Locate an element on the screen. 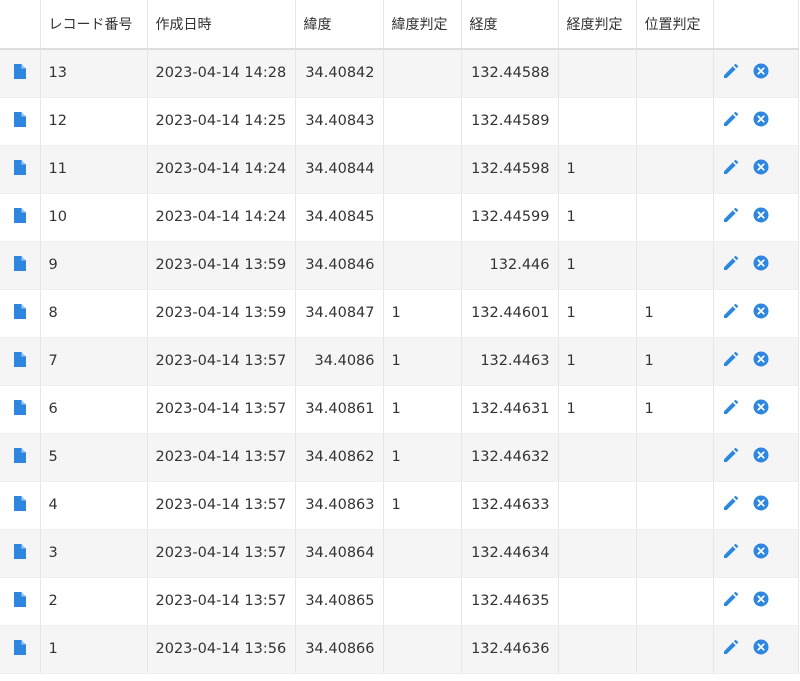 Image resolution: width=800 pixels, height=681 pixels. record-number-cell: 3 is located at coordinates (94, 553).